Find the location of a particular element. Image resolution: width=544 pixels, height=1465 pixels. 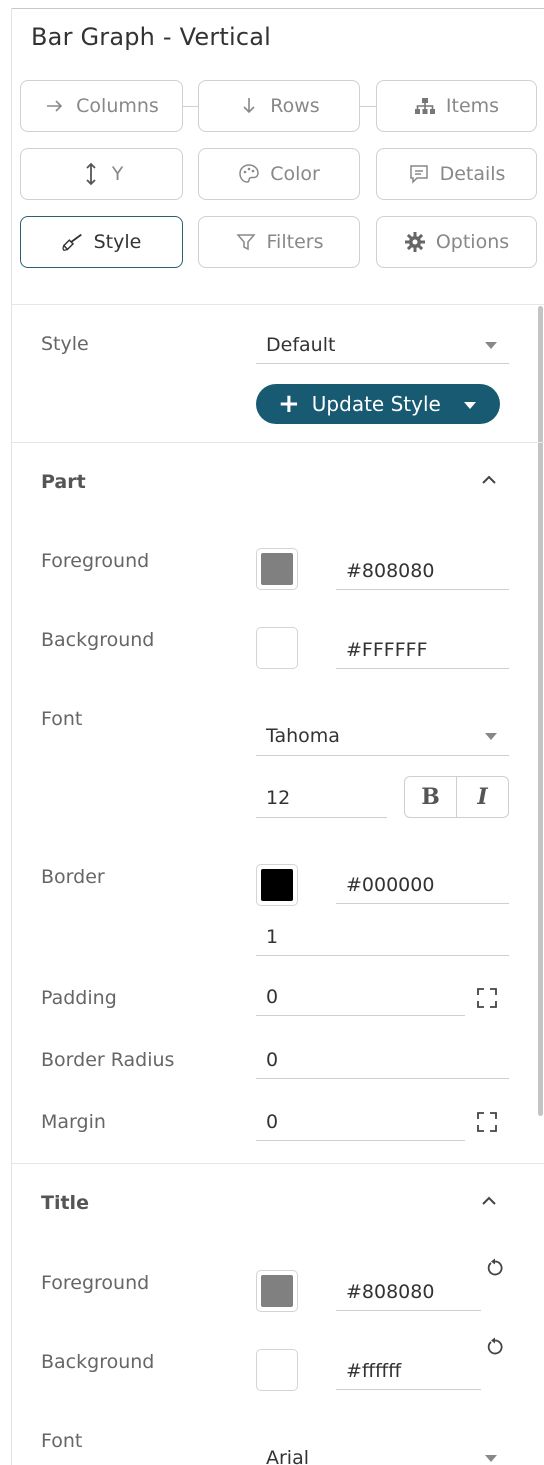

part-background-value: #FFFFFF is located at coordinates (387, 649).